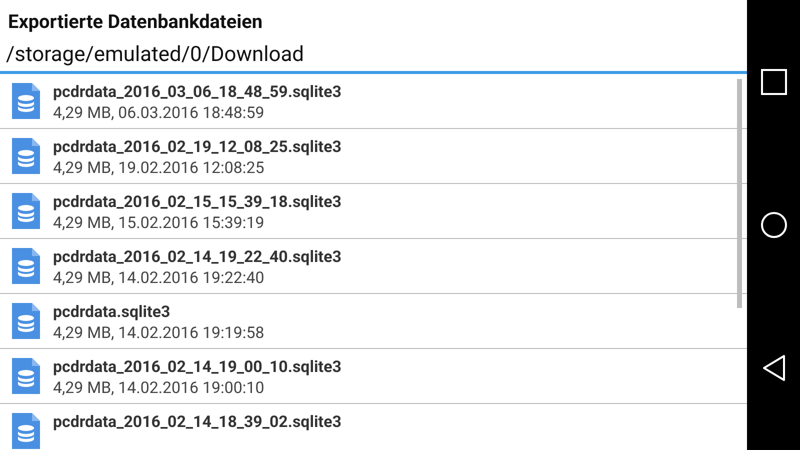 This screenshot has width=800, height=450. What do you see at coordinates (197, 91) in the screenshot?
I see `file-name: pcdrdata_2016_03_06_18_48_59.sqlite3` at bounding box center [197, 91].